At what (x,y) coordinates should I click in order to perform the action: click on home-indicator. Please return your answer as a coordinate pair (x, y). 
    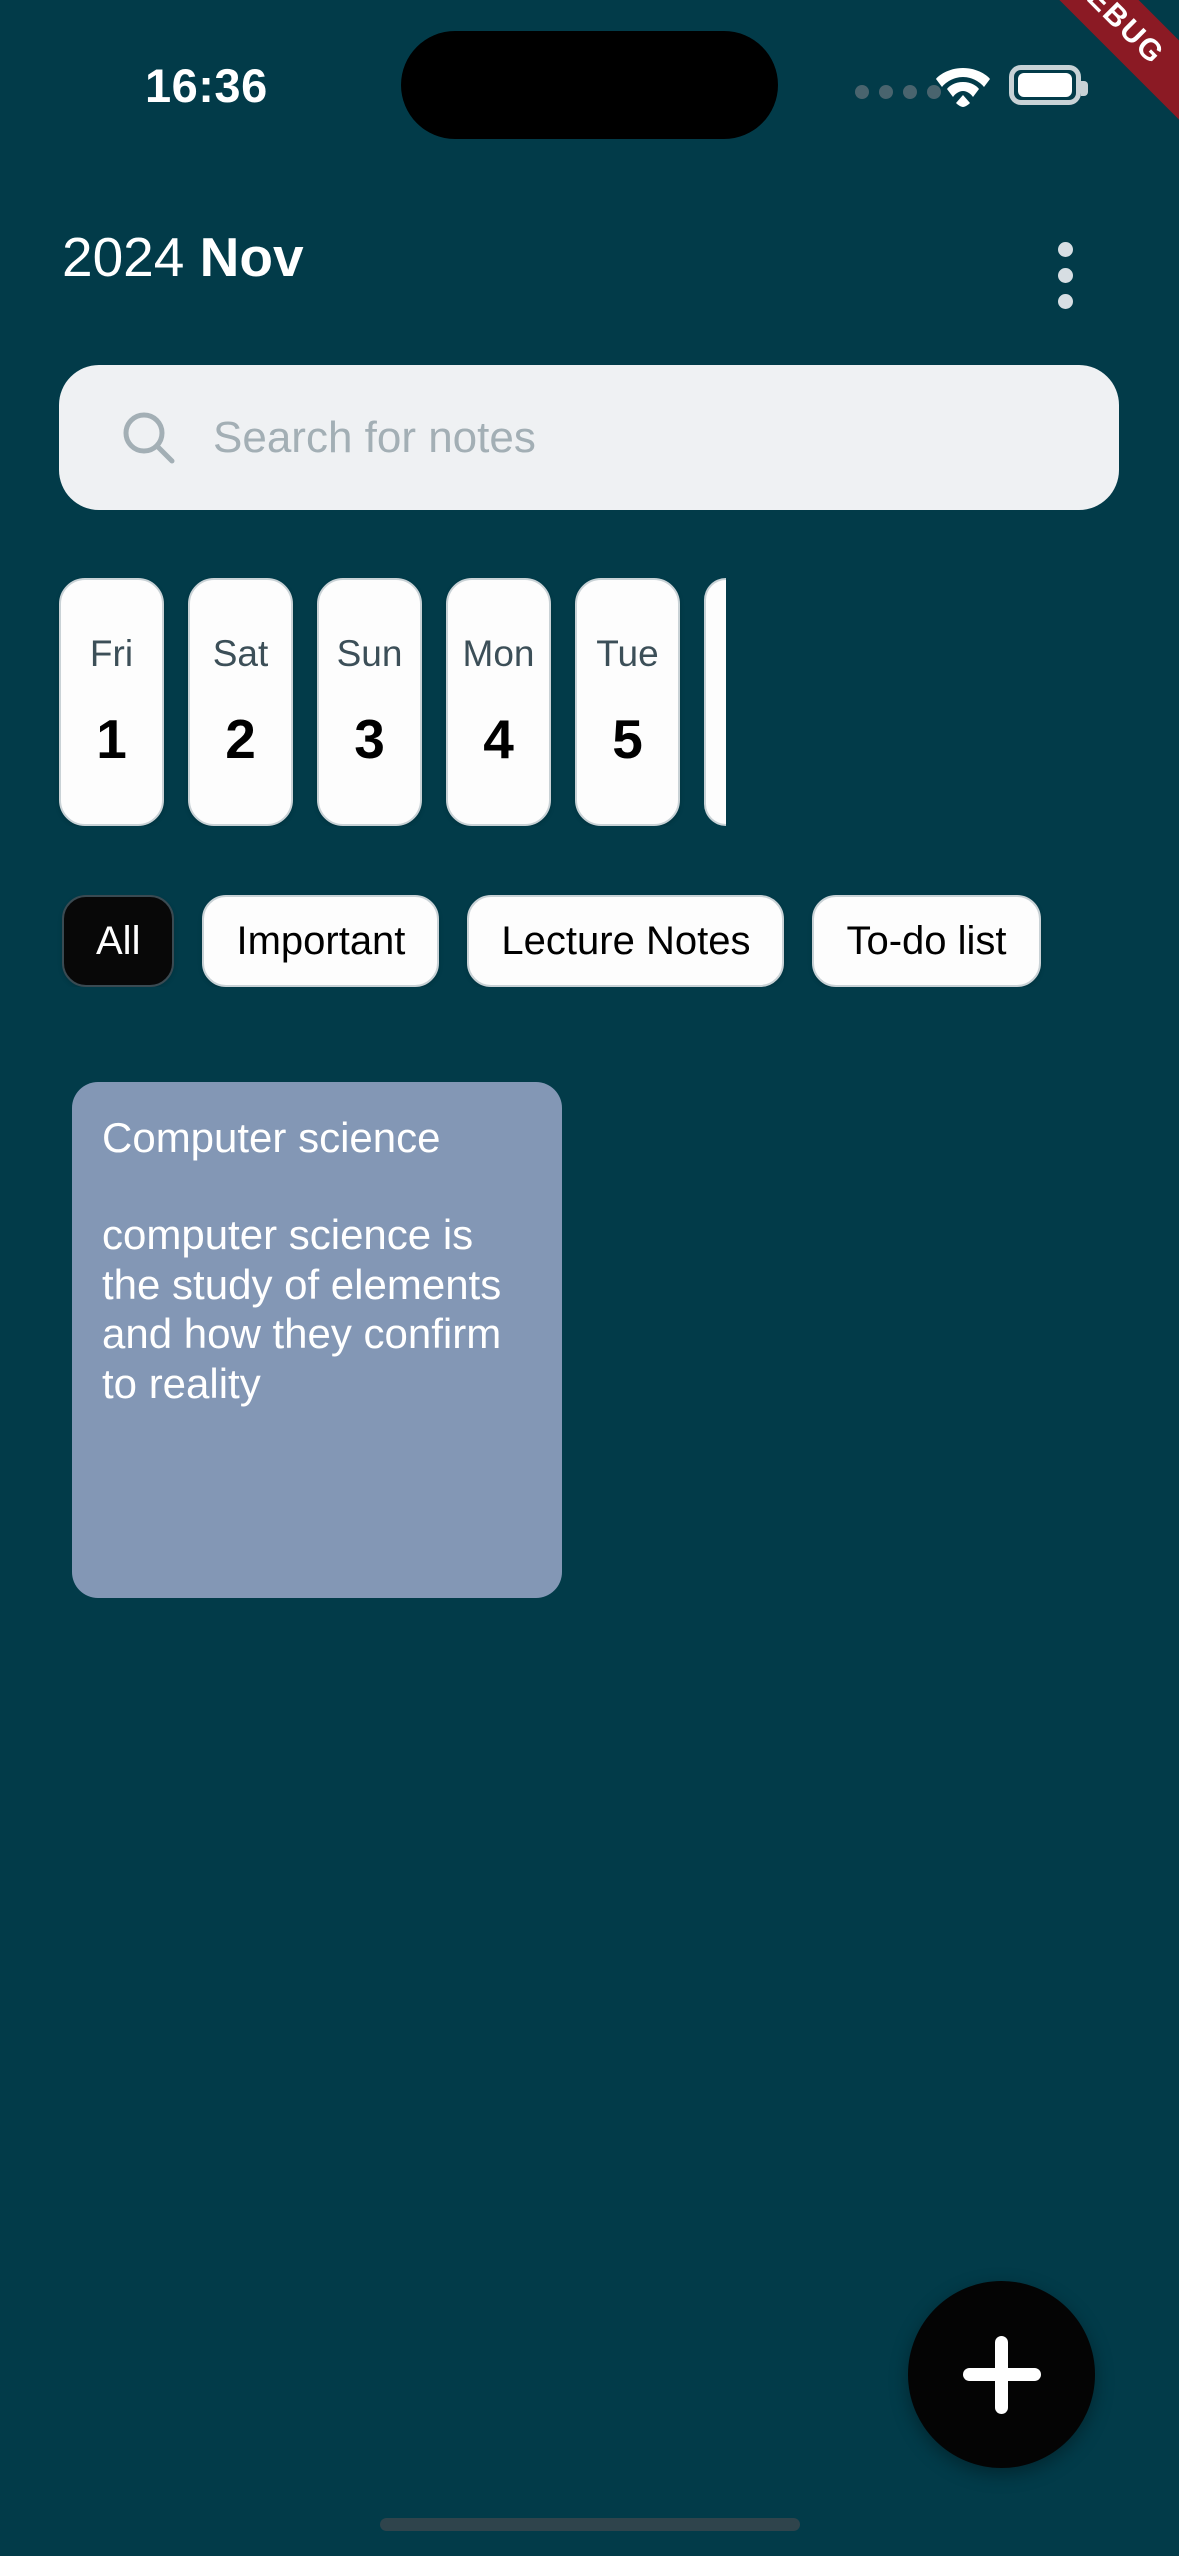
    Looking at the image, I should click on (589, 2524).